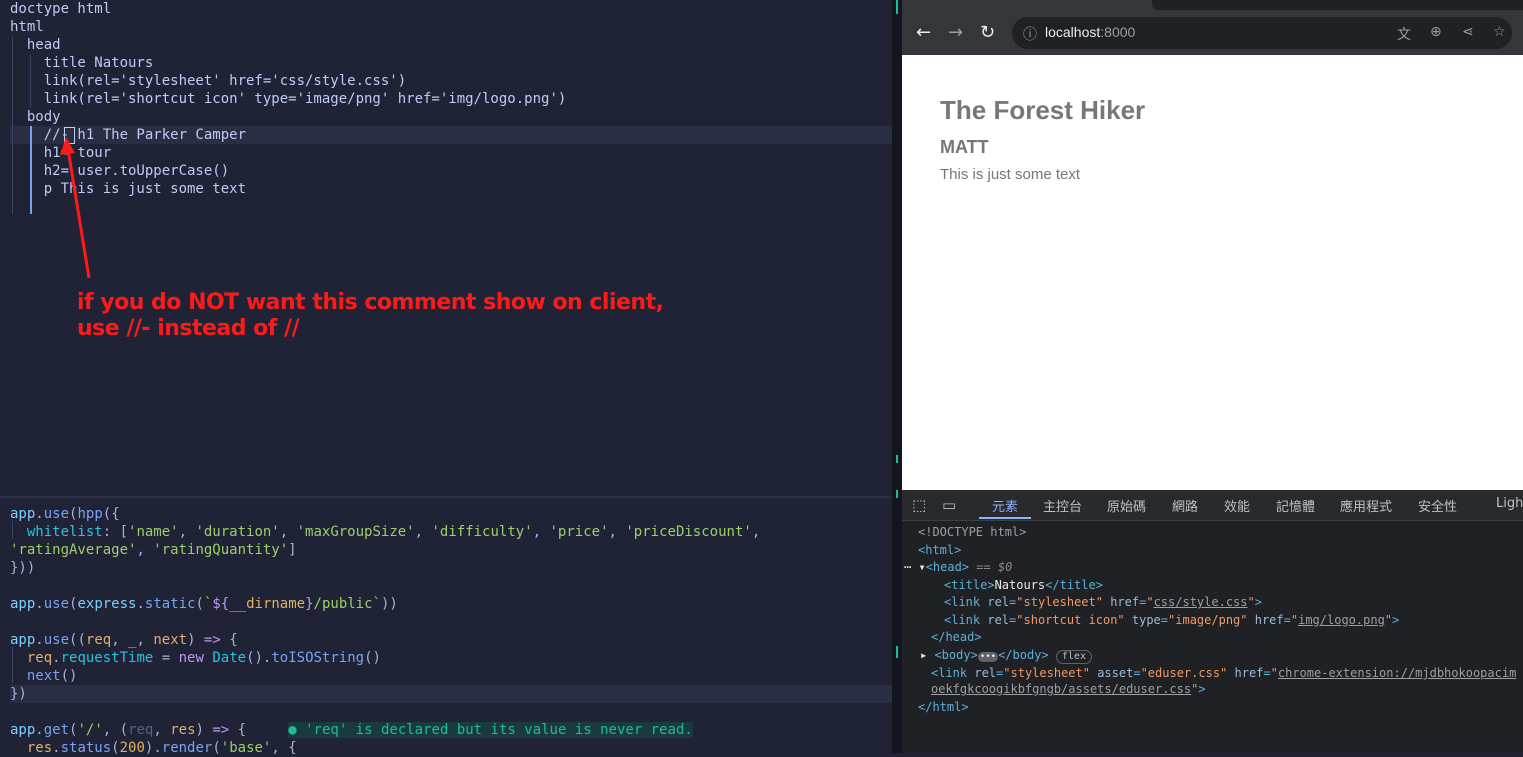 The height and width of the screenshot is (757, 1523). I want to click on zoom-icon: ⊕, so click(1436, 32).